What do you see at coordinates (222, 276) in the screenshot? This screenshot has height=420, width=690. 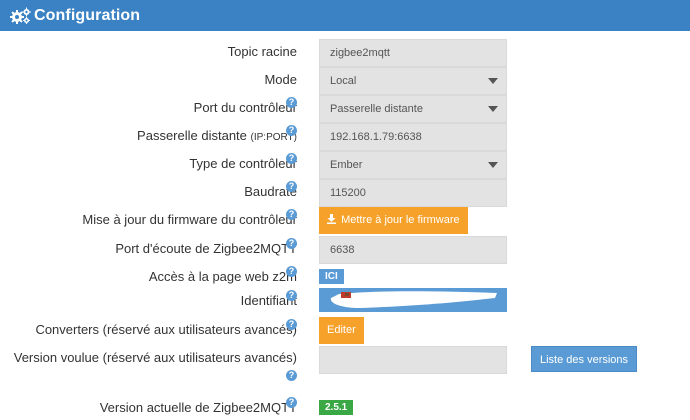 I see `acces-web-label: Accès à la page web z2m` at bounding box center [222, 276].